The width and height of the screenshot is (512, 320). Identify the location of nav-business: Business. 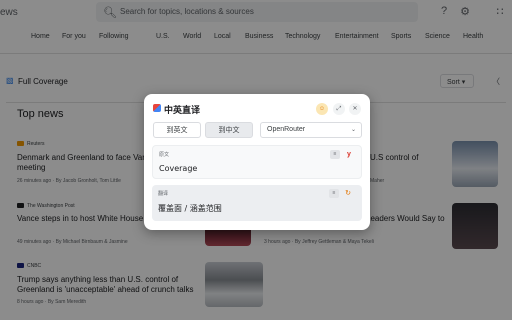
(259, 36).